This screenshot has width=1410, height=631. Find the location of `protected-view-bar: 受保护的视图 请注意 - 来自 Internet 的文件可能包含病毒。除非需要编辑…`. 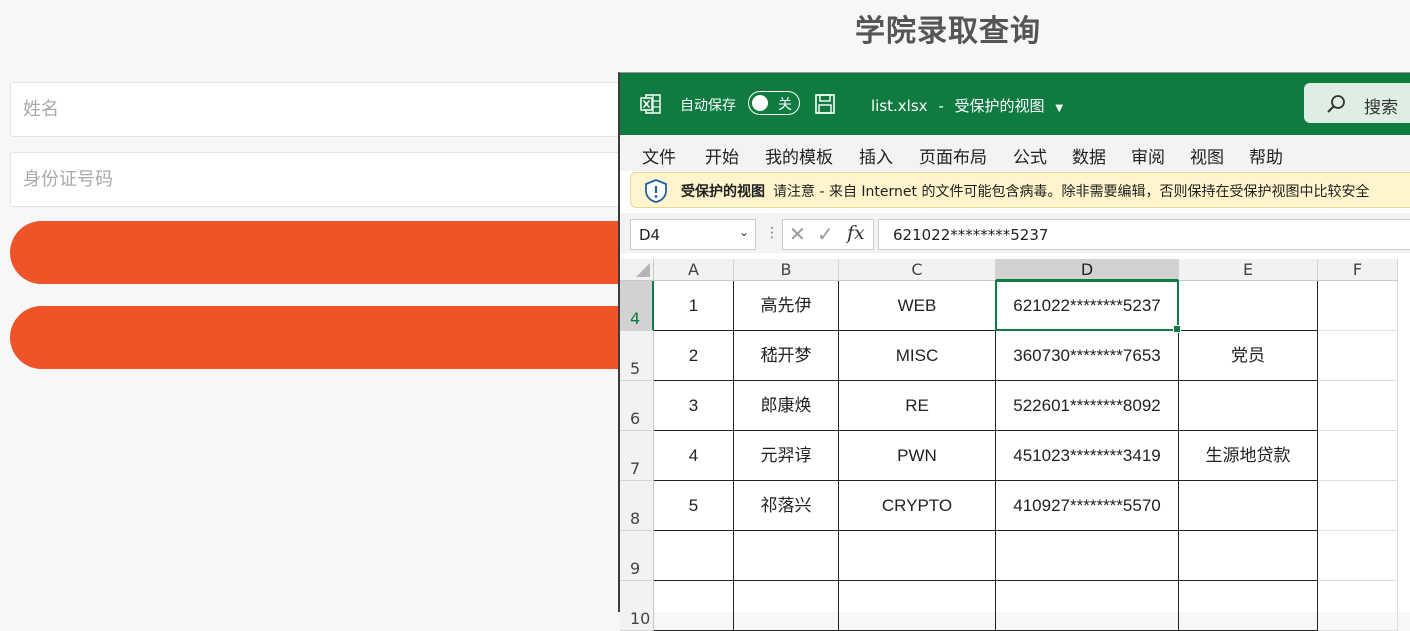

protected-view-bar: 受保护的视图 请注意 - 来自 Internet 的文件可能包含病毒。除非需要编辑… is located at coordinates (1020, 190).